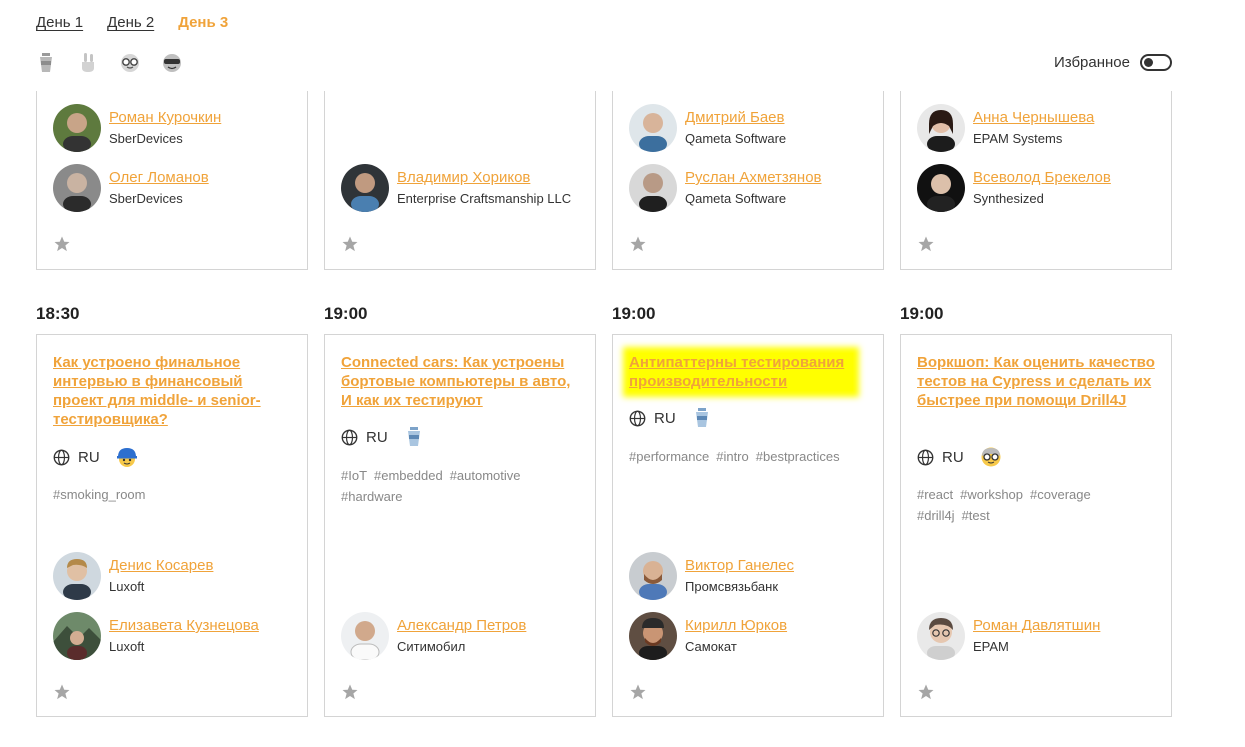 The width and height of the screenshot is (1245, 747). I want to click on rock-hand-icon, so click(88, 63).